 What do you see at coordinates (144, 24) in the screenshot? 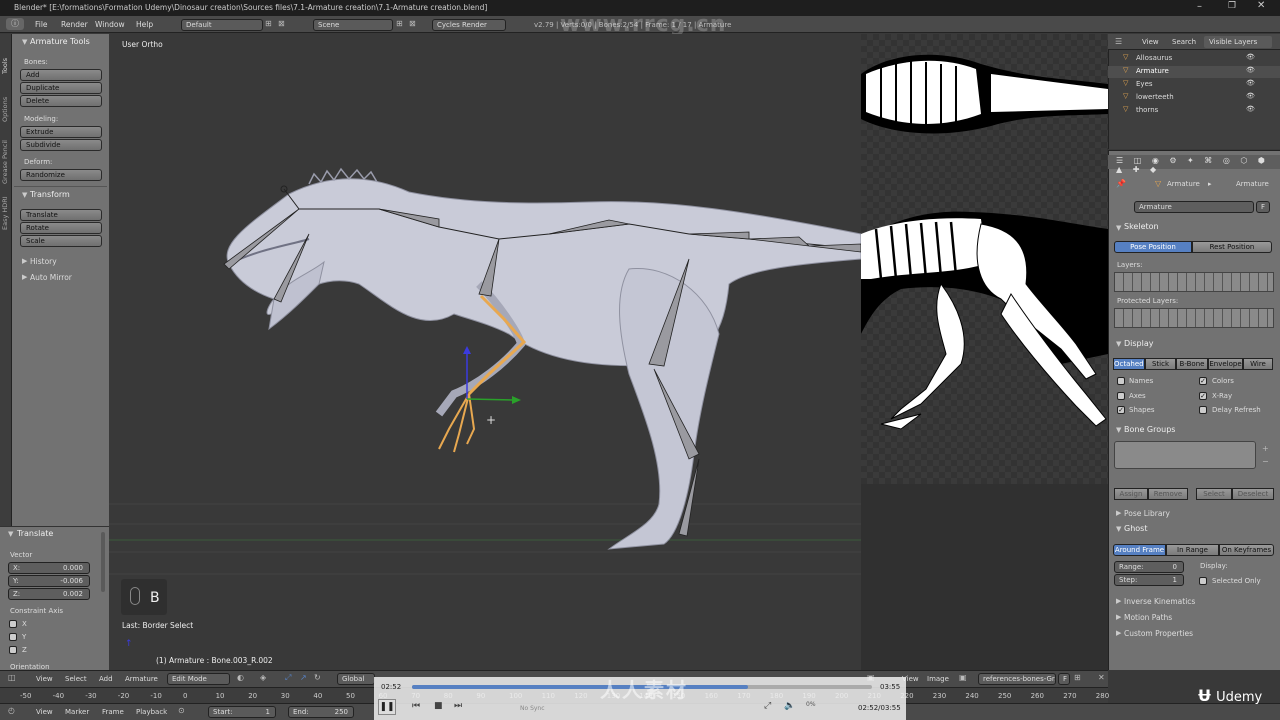
I see `menu-help: Help` at bounding box center [144, 24].